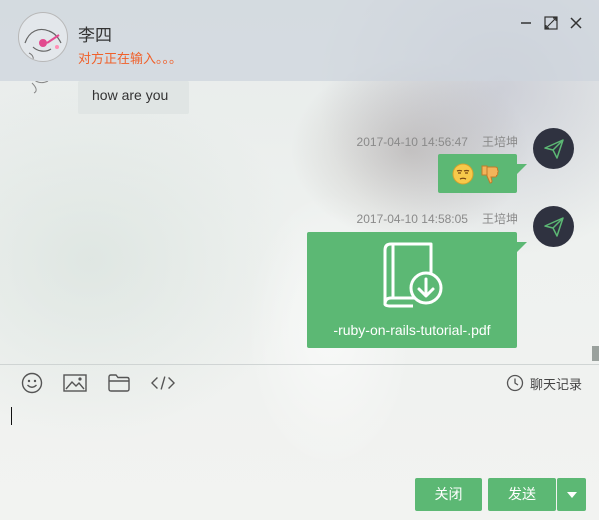 This screenshot has height=520, width=599. What do you see at coordinates (490, 174) in the screenshot?
I see `thumbs-down-icon` at bounding box center [490, 174].